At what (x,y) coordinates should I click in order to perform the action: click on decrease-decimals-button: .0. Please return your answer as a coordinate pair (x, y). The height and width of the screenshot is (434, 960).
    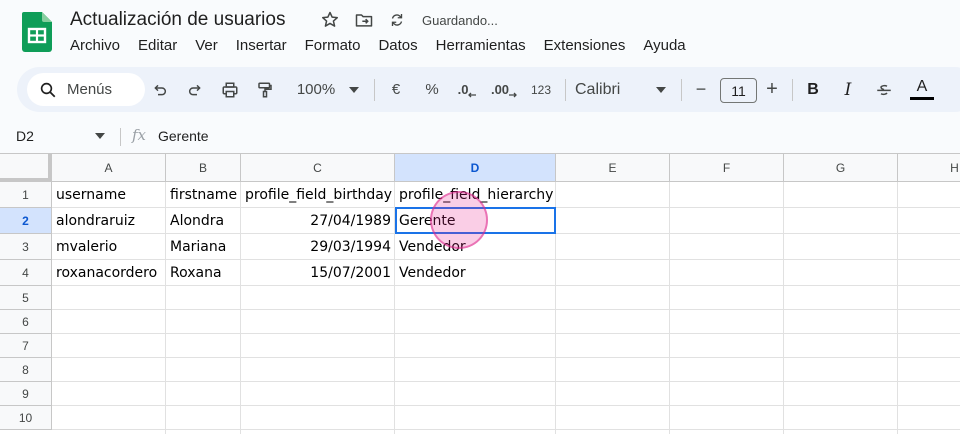
    Looking at the image, I should click on (467, 89).